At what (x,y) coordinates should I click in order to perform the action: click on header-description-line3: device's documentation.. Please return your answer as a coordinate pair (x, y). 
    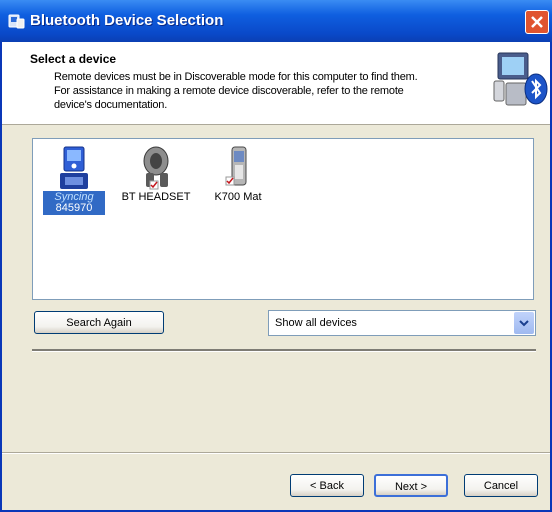
    Looking at the image, I should click on (111, 105).